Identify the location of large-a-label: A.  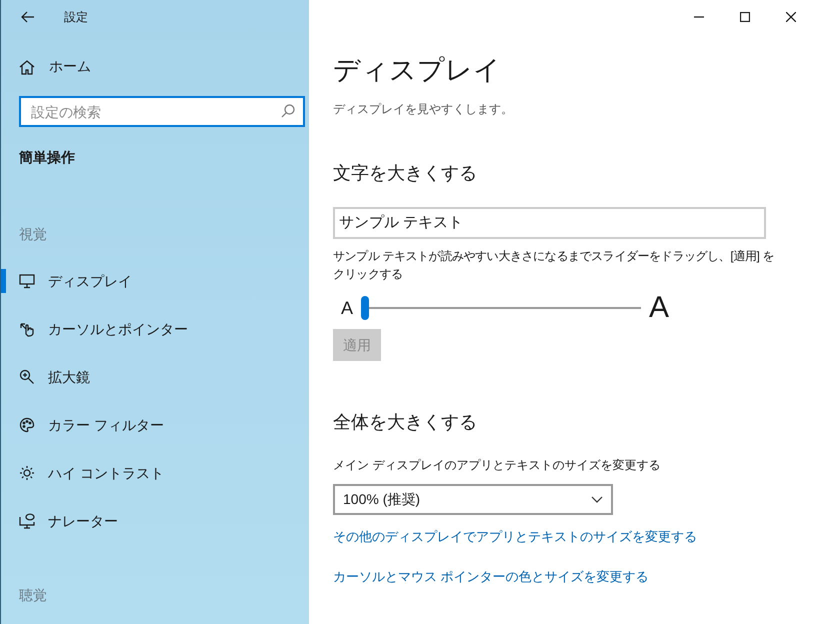
(659, 308).